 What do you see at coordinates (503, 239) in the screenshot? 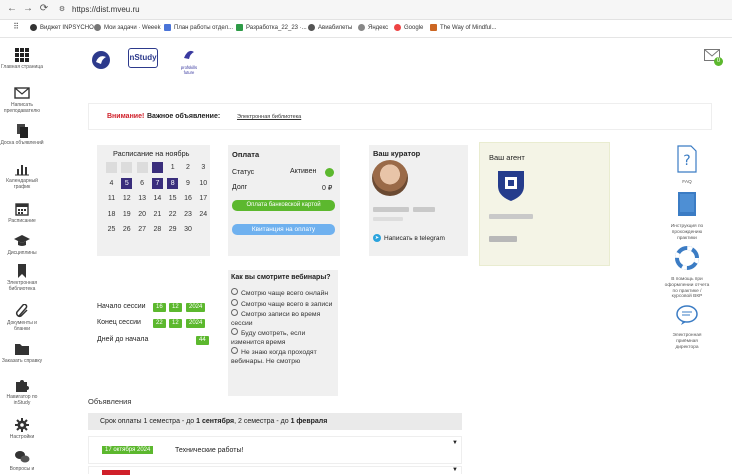
I see `agent-contact-redacted` at bounding box center [503, 239].